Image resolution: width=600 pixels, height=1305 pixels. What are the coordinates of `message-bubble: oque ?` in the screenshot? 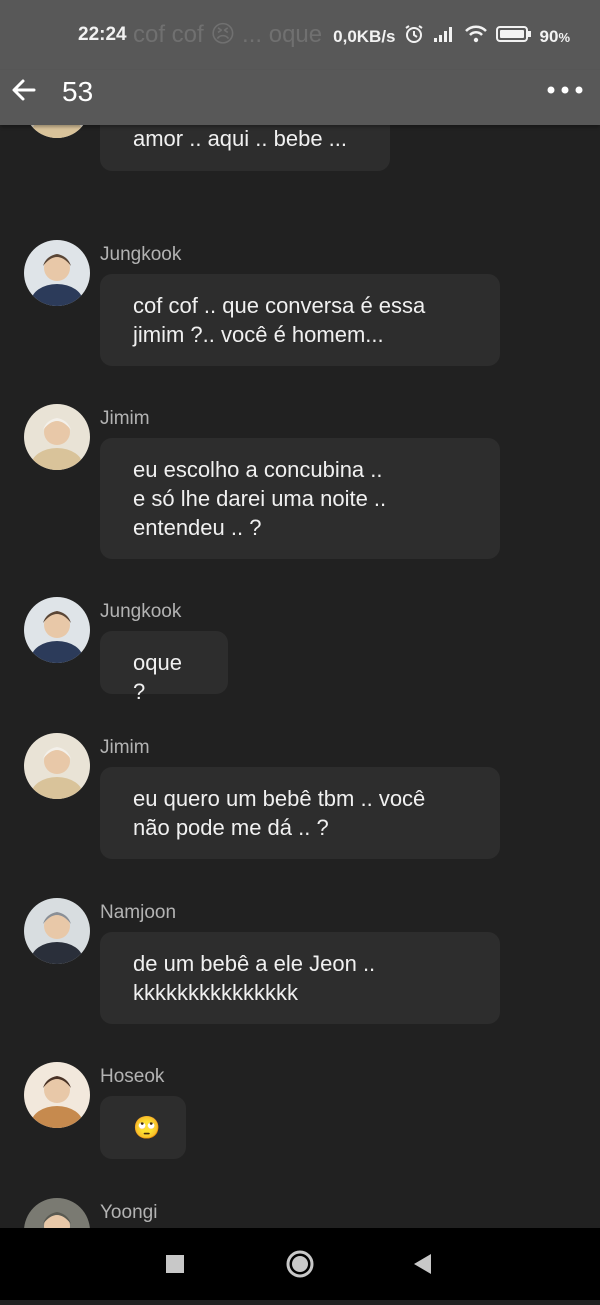 It's located at (164, 667).